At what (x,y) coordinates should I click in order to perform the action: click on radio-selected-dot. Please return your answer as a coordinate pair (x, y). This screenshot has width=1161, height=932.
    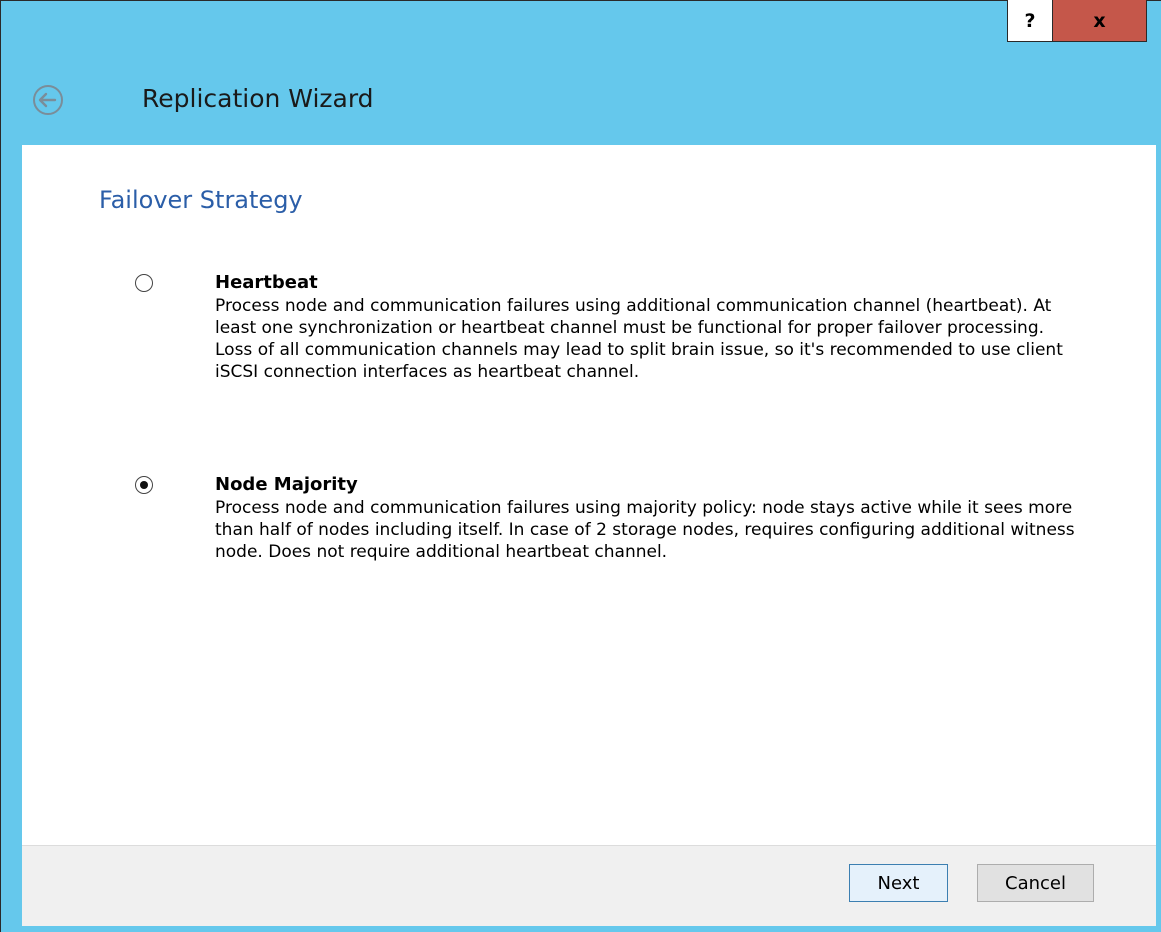
    Looking at the image, I should click on (144, 485).